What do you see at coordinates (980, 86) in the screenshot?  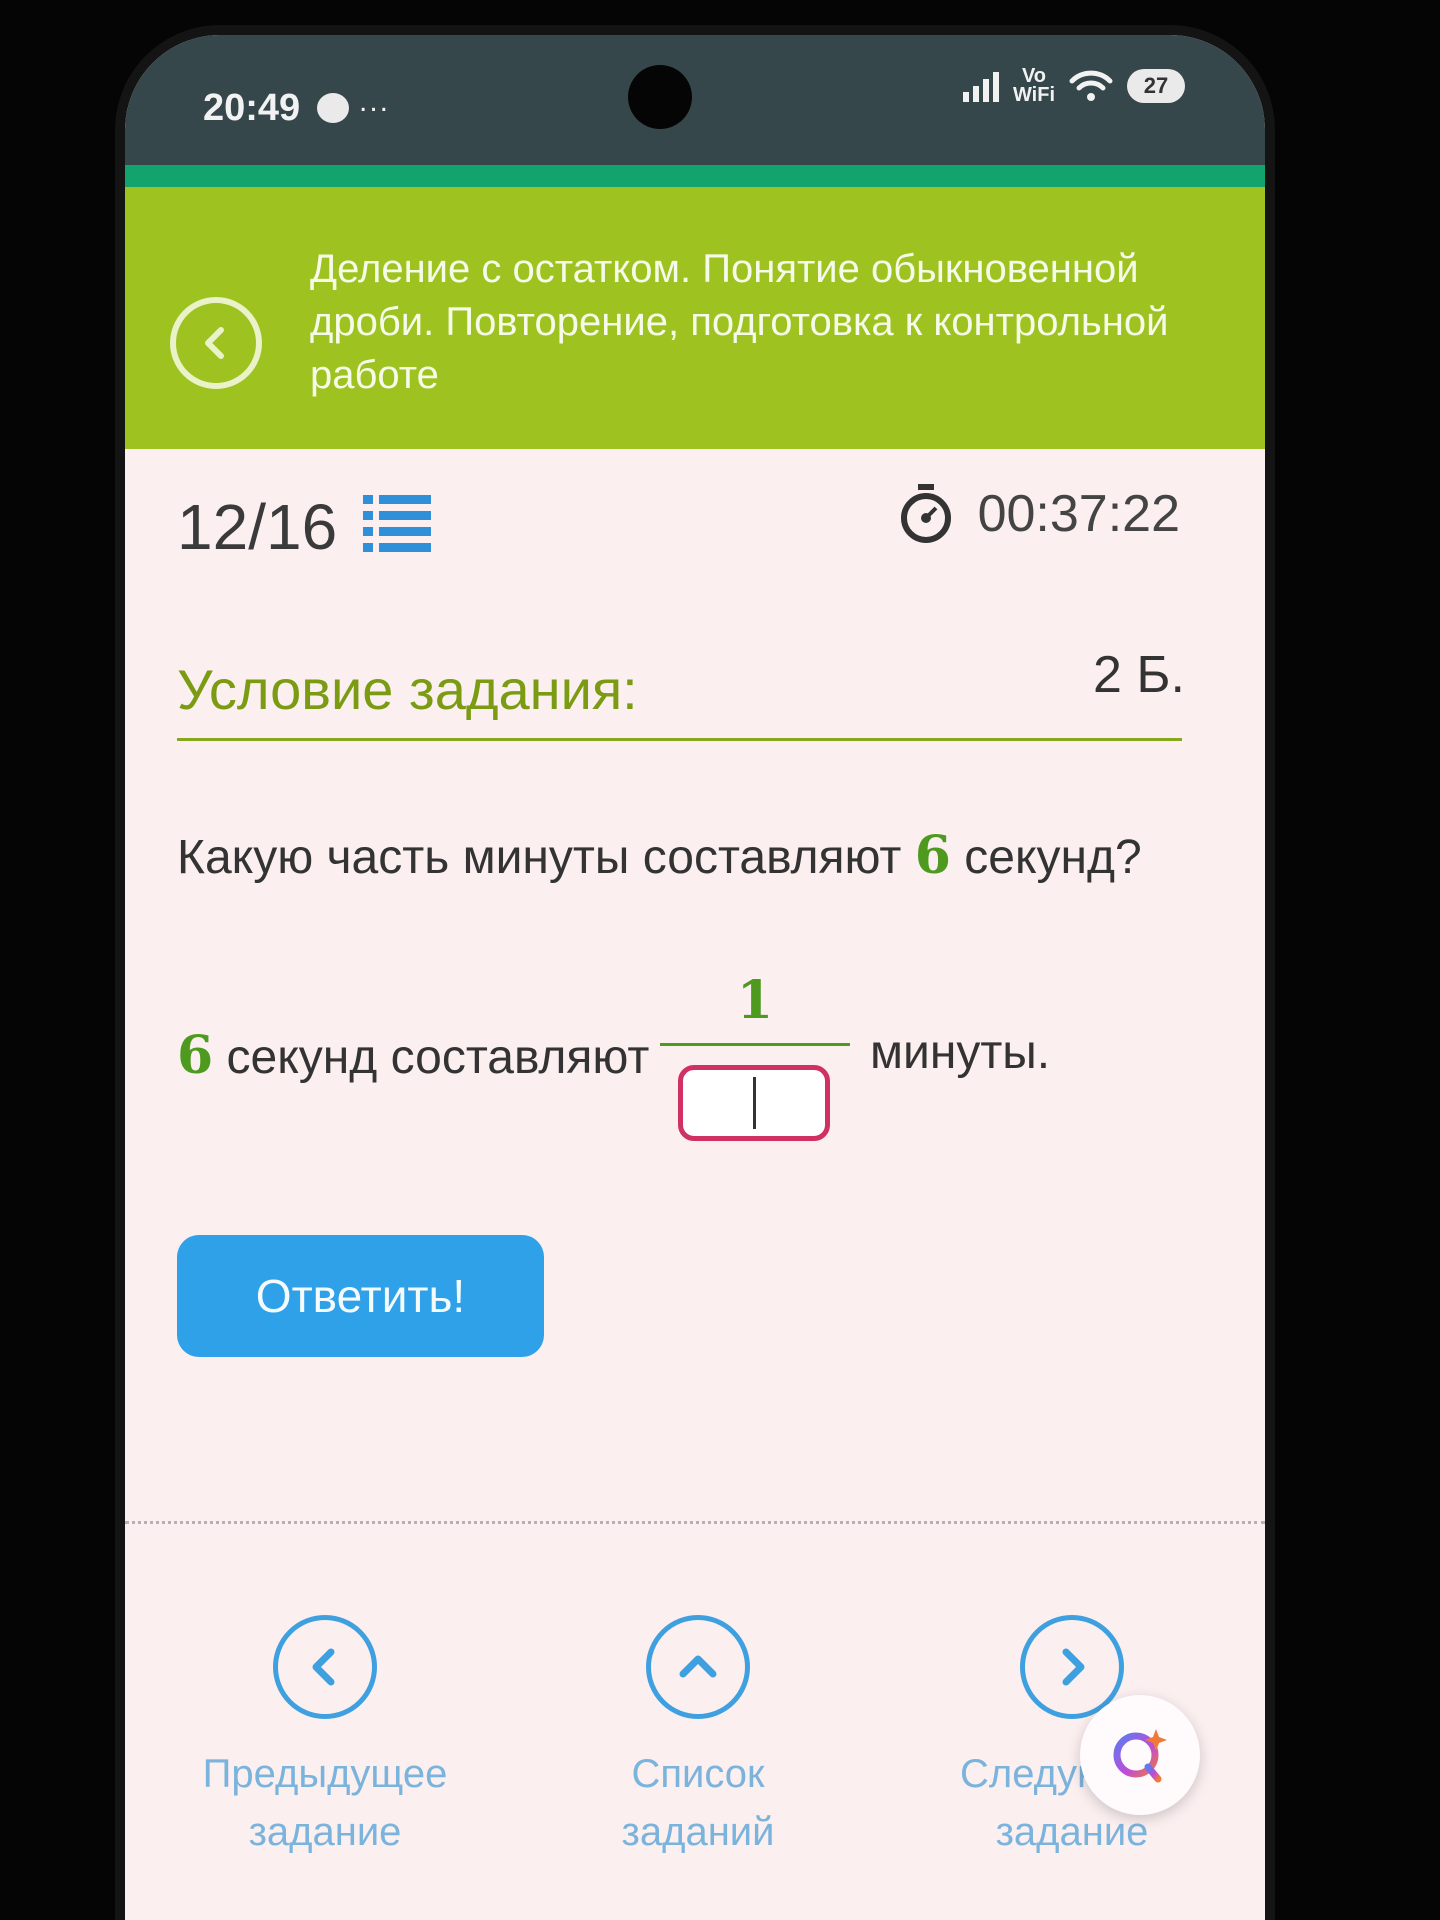 I see `signal-icon` at bounding box center [980, 86].